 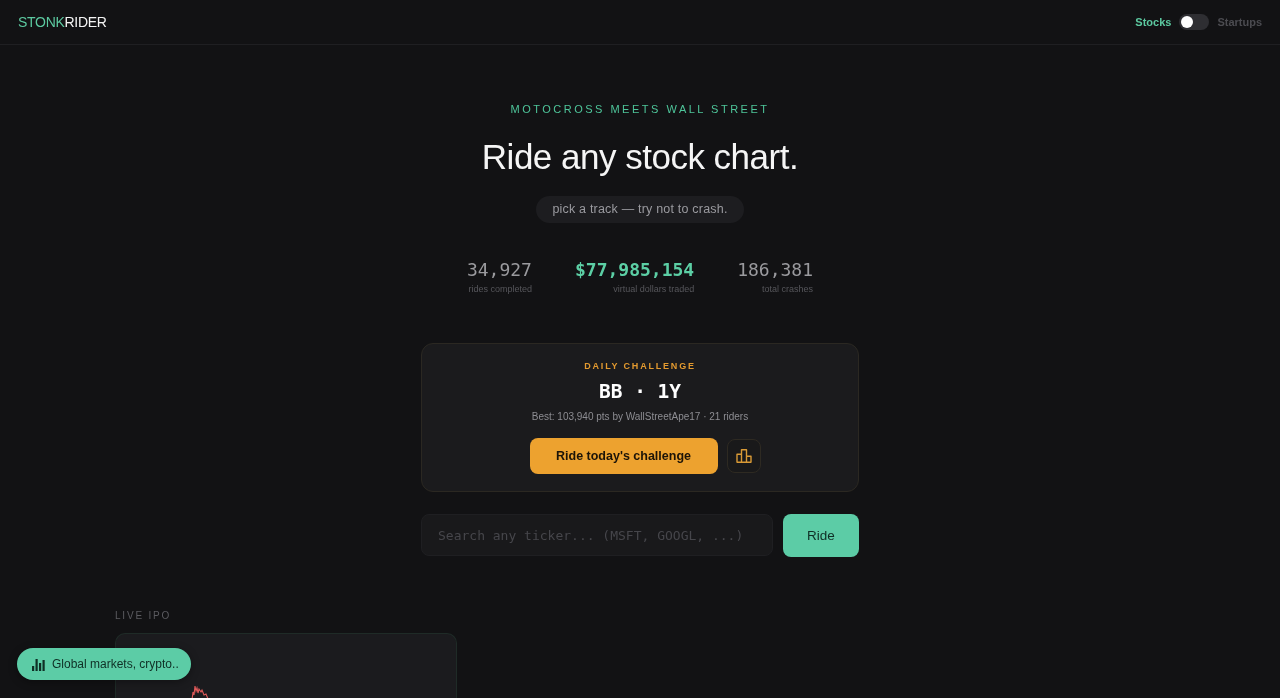 I want to click on bar-chart-icon, so click(x=38, y=664).